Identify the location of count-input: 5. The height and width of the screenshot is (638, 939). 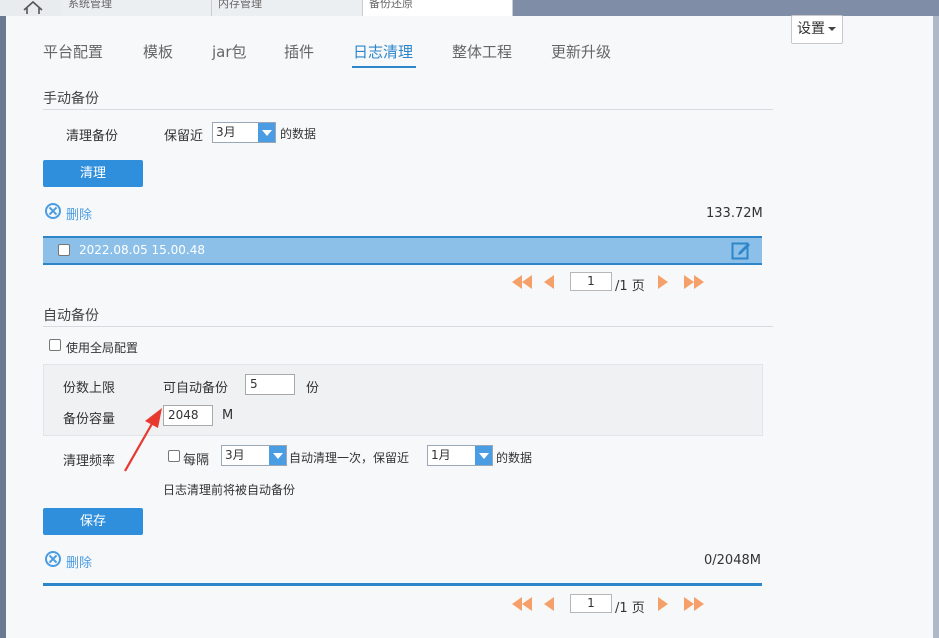
(270, 384).